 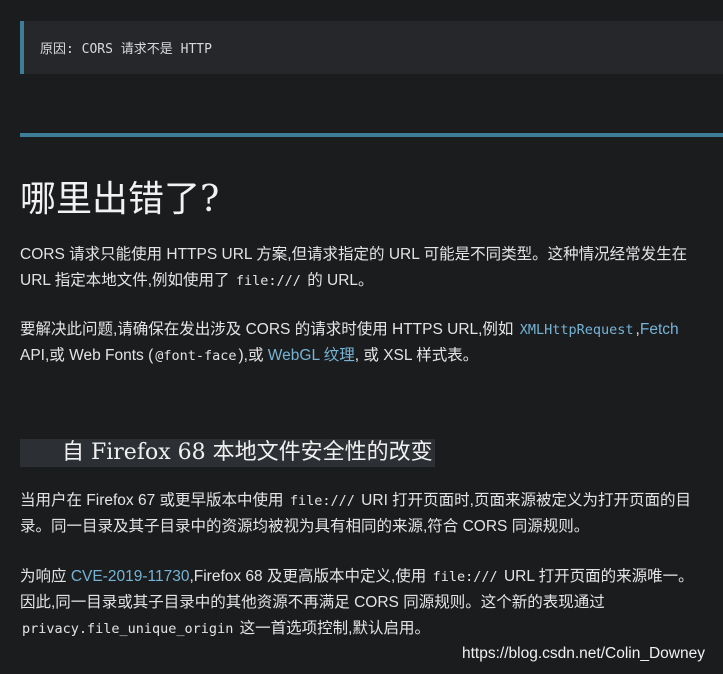 I want to click on para4-text-1: 为响应, so click(x=45, y=576).